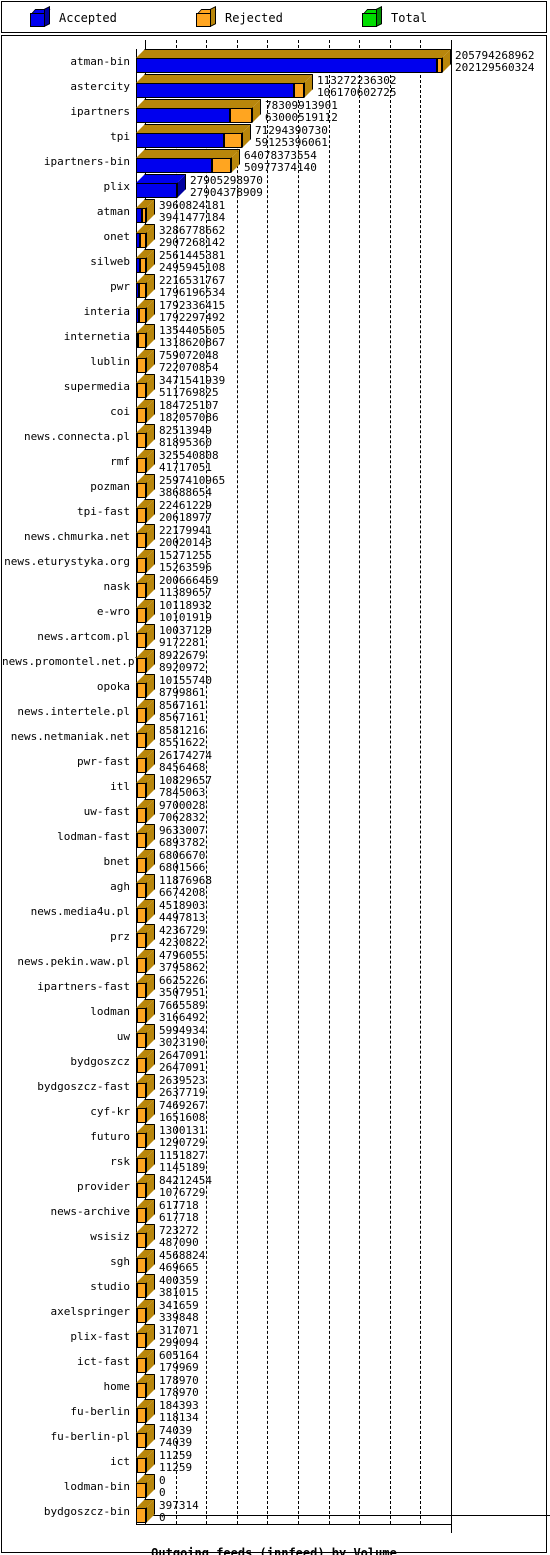 This screenshot has height=1555, width=550. What do you see at coordinates (274, 1336) in the screenshot?
I see `bar-row: plix-fast 317071 299094` at bounding box center [274, 1336].